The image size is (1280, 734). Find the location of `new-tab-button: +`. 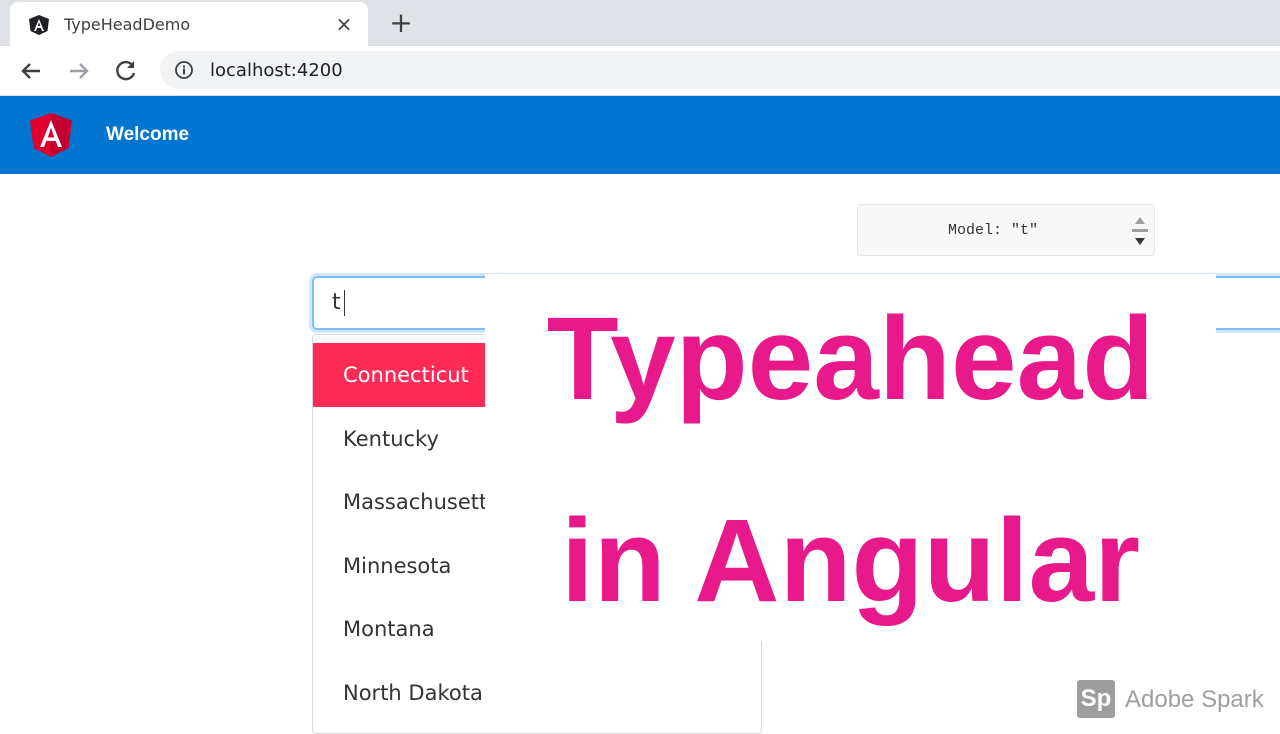

new-tab-button: + is located at coordinates (401, 23).